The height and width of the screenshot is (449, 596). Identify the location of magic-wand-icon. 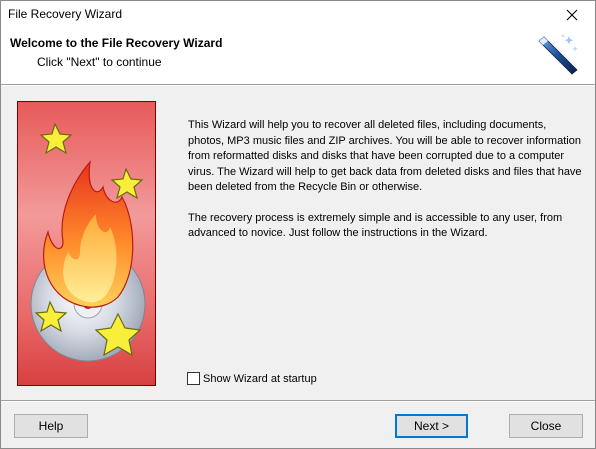
(558, 54).